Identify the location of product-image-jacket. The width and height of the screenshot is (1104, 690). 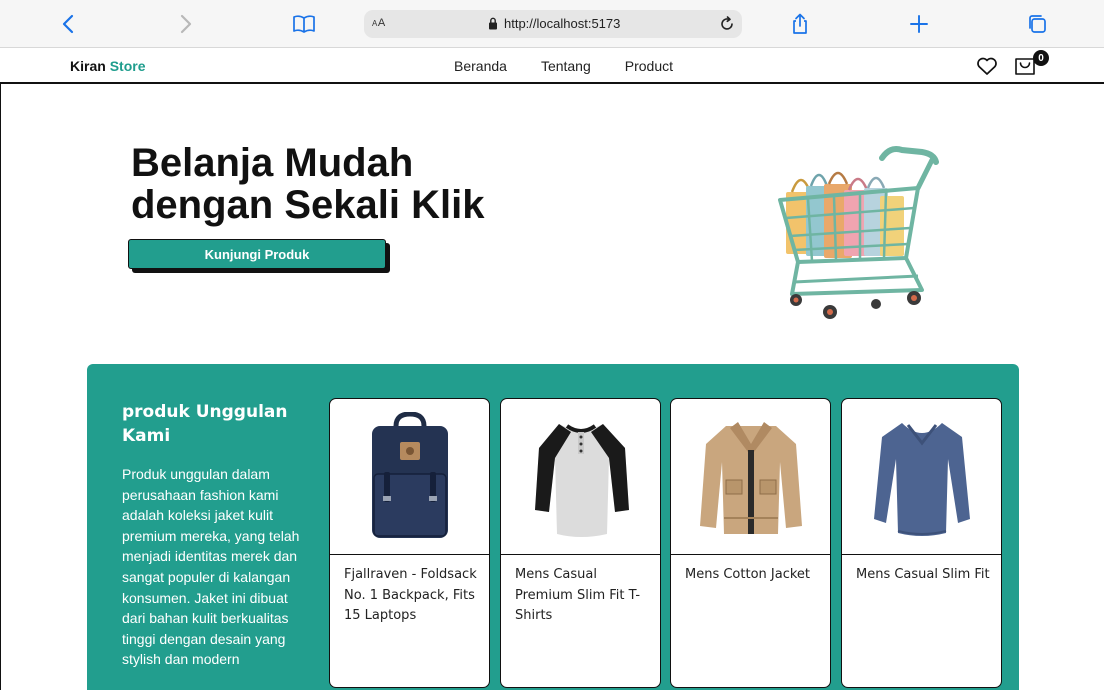
(750, 477).